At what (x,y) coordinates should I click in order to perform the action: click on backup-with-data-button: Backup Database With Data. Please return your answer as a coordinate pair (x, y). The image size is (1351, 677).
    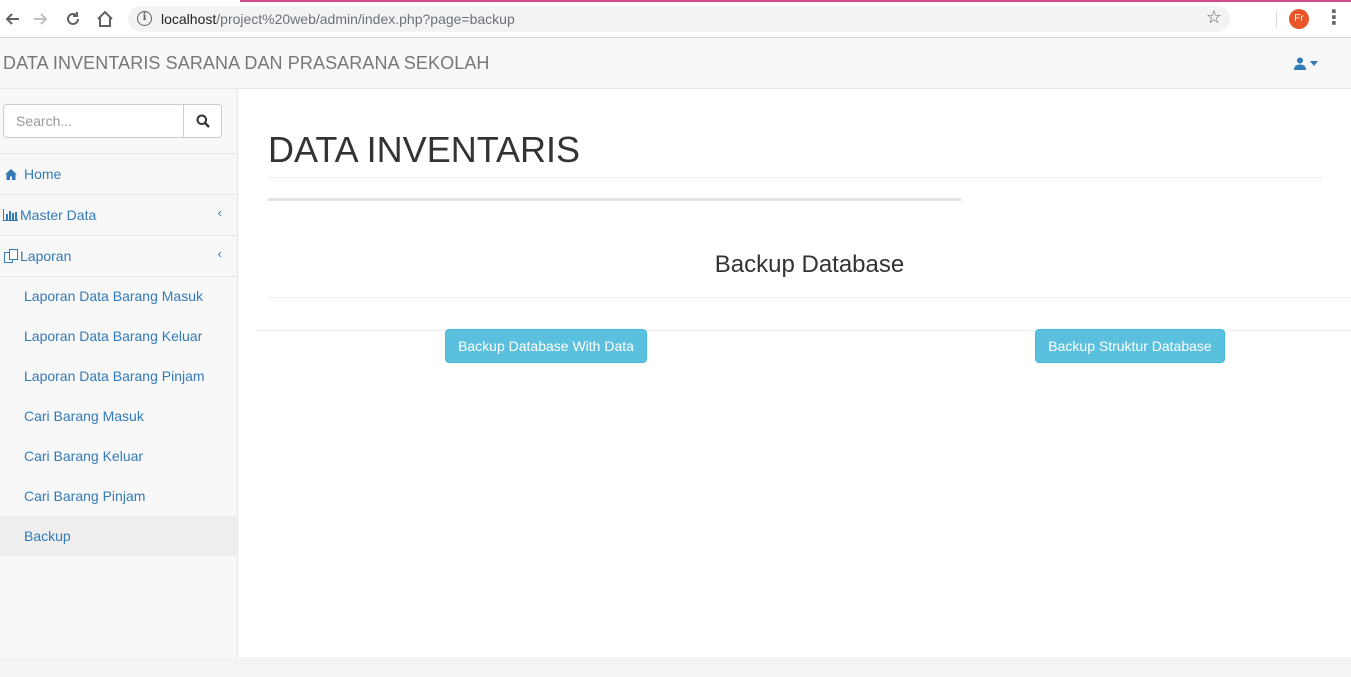
    Looking at the image, I should click on (546, 346).